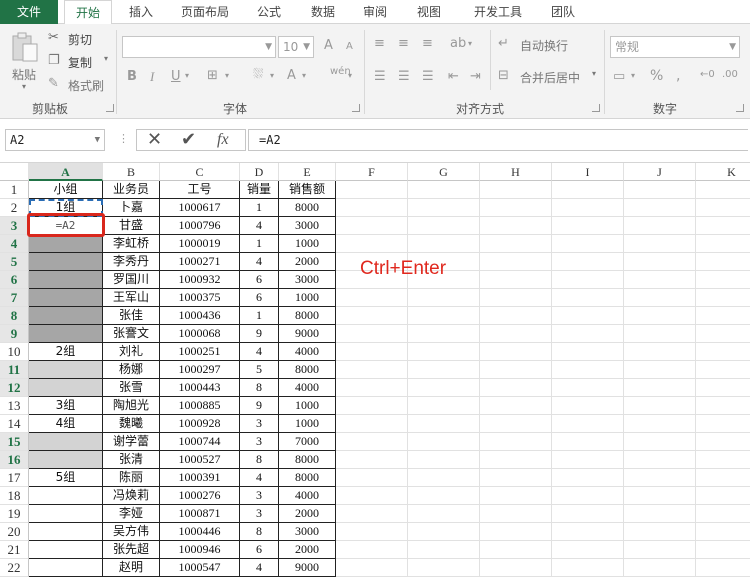  I want to click on cell: 8000, so click(307, 208).